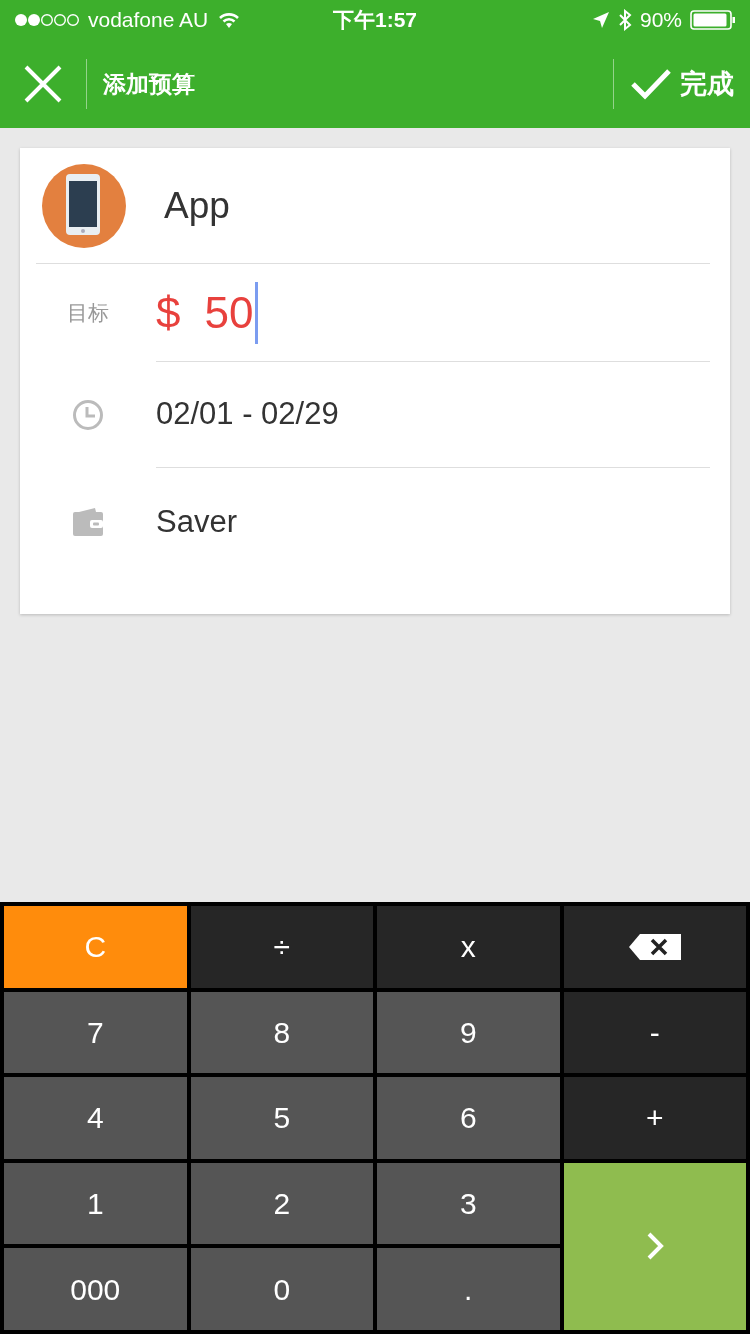 The image size is (750, 1334). What do you see at coordinates (88, 522) in the screenshot?
I see `wallet-icon` at bounding box center [88, 522].